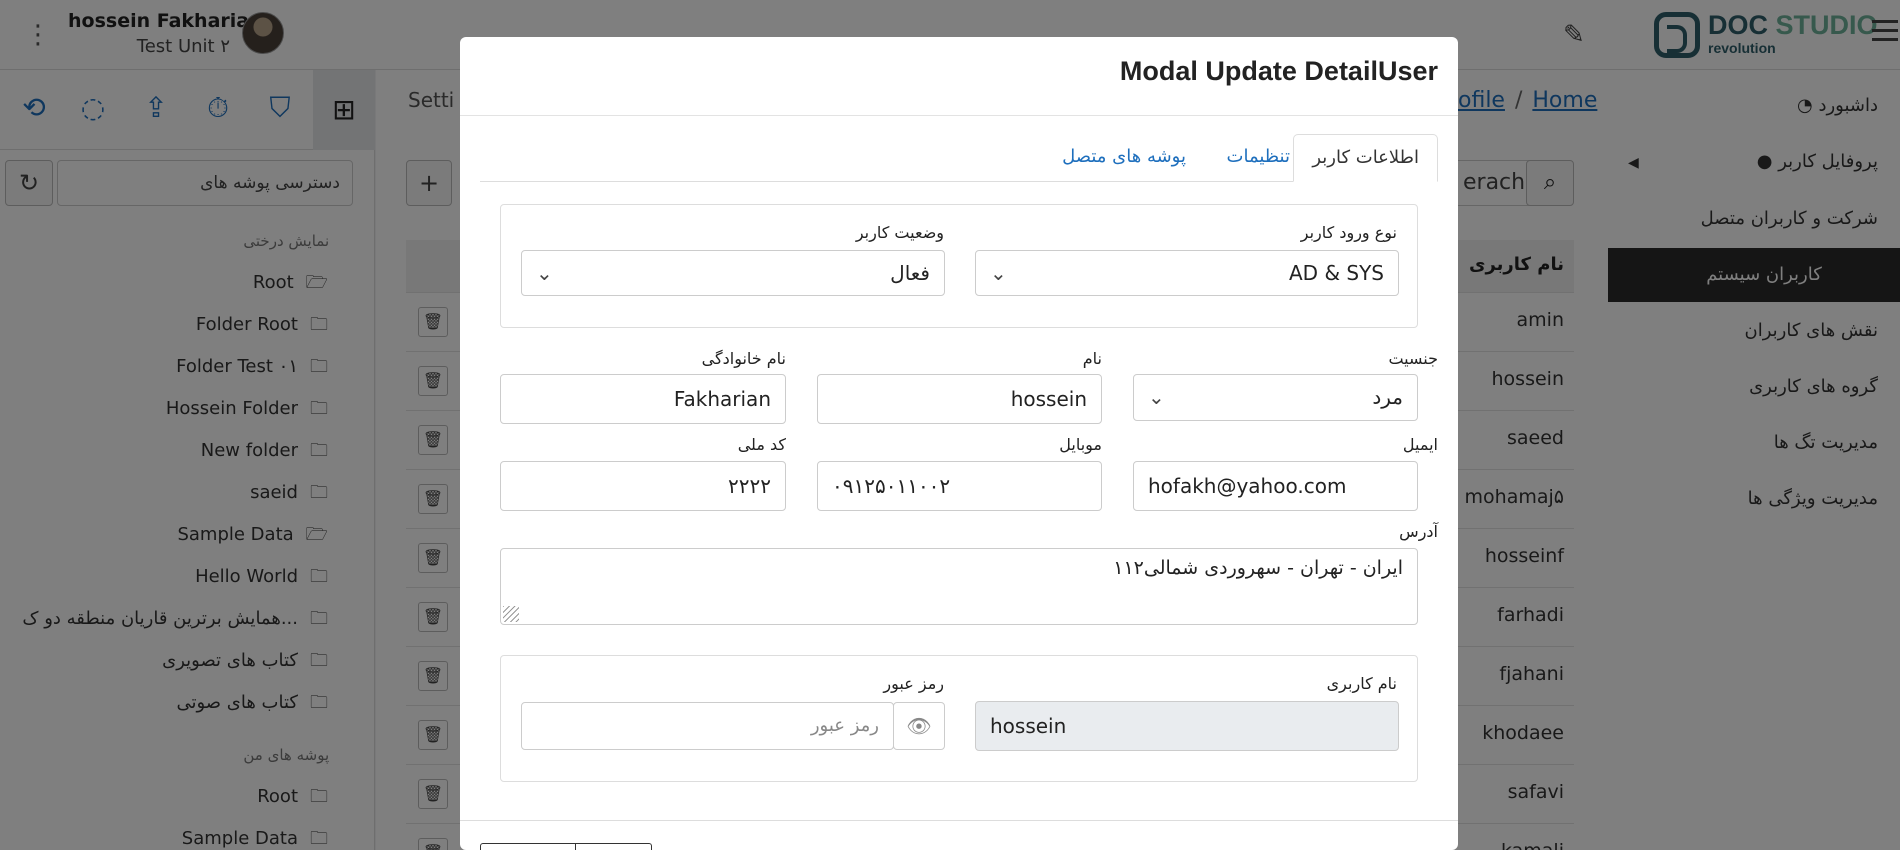 The width and height of the screenshot is (1900, 850). I want to click on mobile-field: ۰۹۱۲۵۰۱۱۰۰۲, so click(959, 486).